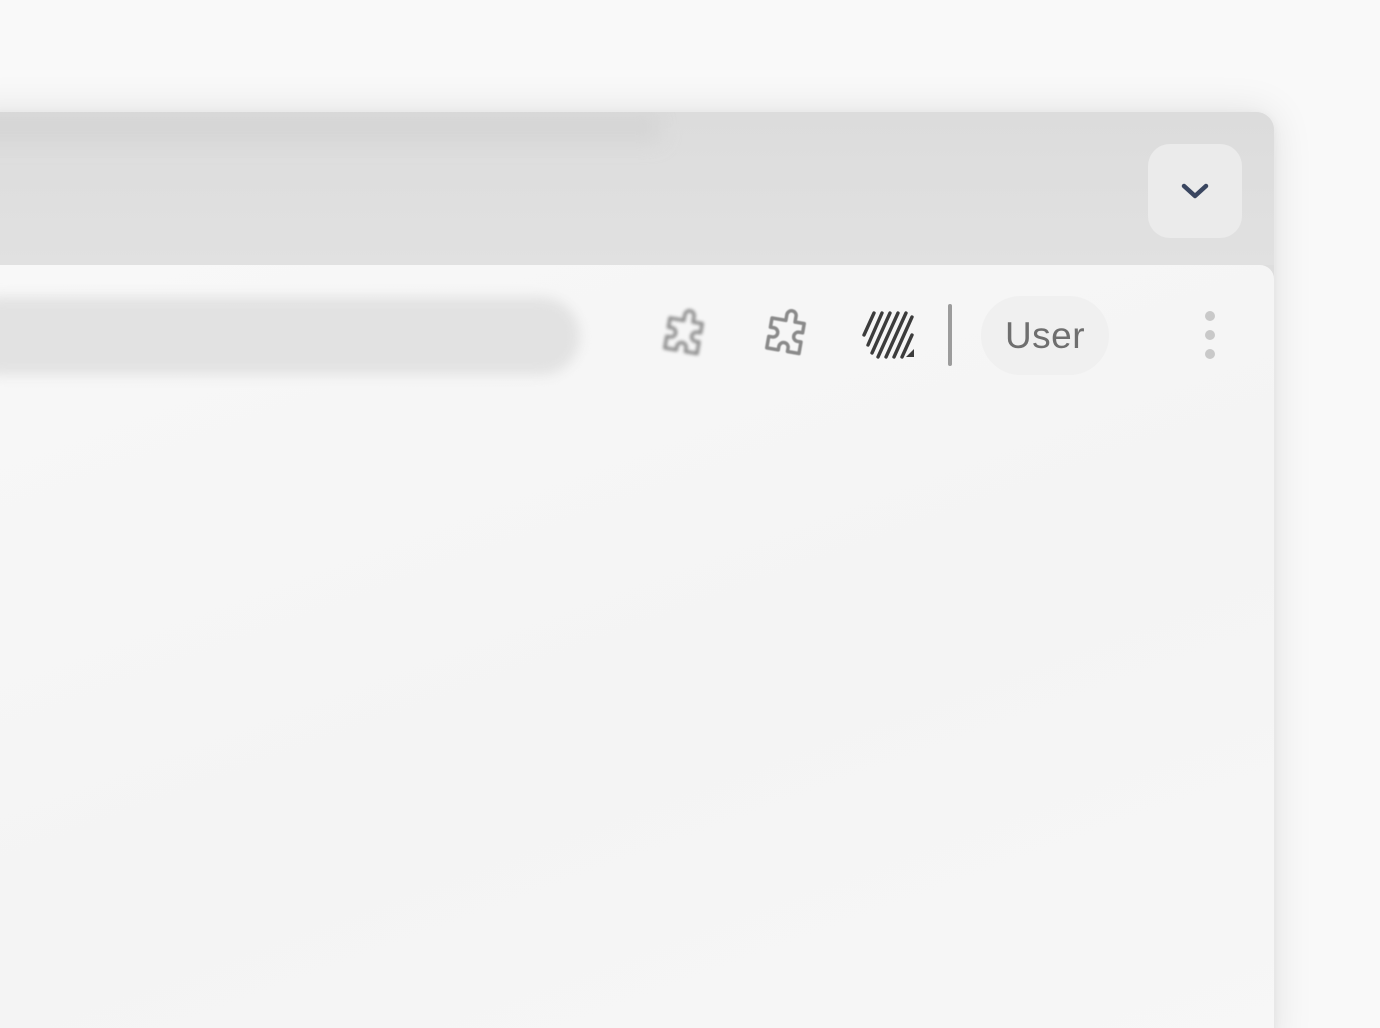 This screenshot has height=1028, width=1380. What do you see at coordinates (637, 188) in the screenshot?
I see `tab-strip` at bounding box center [637, 188].